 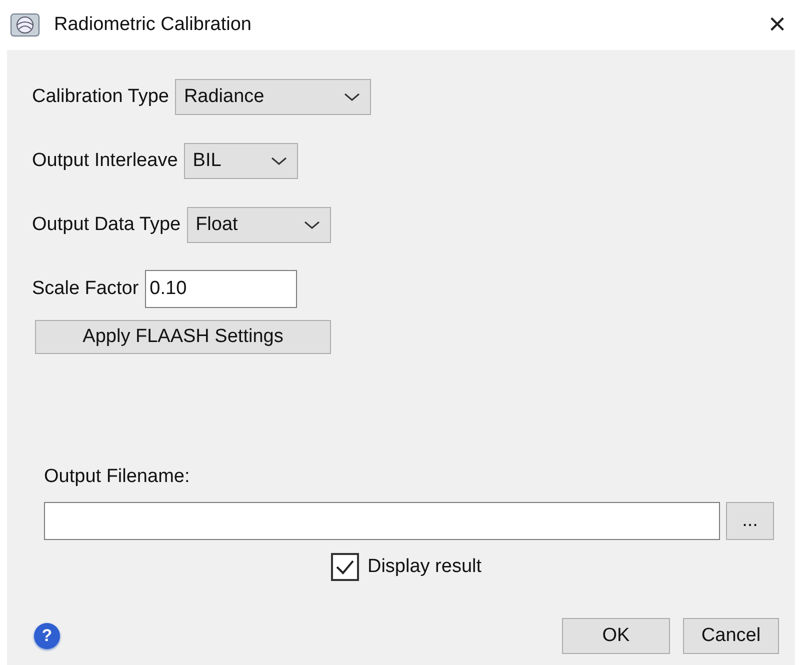 I want to click on checkbox-box, so click(x=345, y=567).